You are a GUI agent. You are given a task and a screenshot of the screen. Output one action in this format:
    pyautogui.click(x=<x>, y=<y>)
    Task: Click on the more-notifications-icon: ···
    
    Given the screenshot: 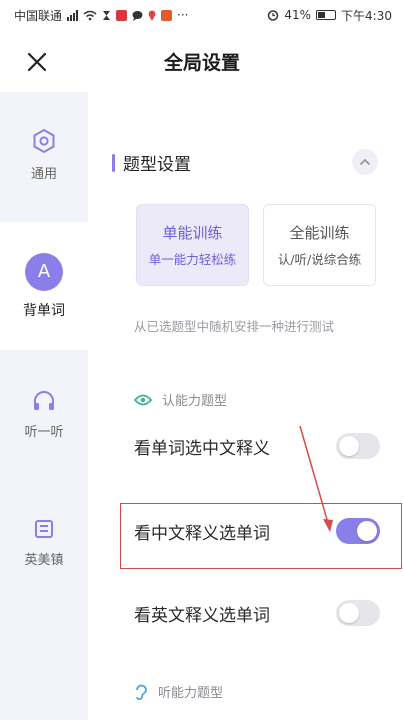 What is the action you would take?
    pyautogui.click(x=183, y=15)
    